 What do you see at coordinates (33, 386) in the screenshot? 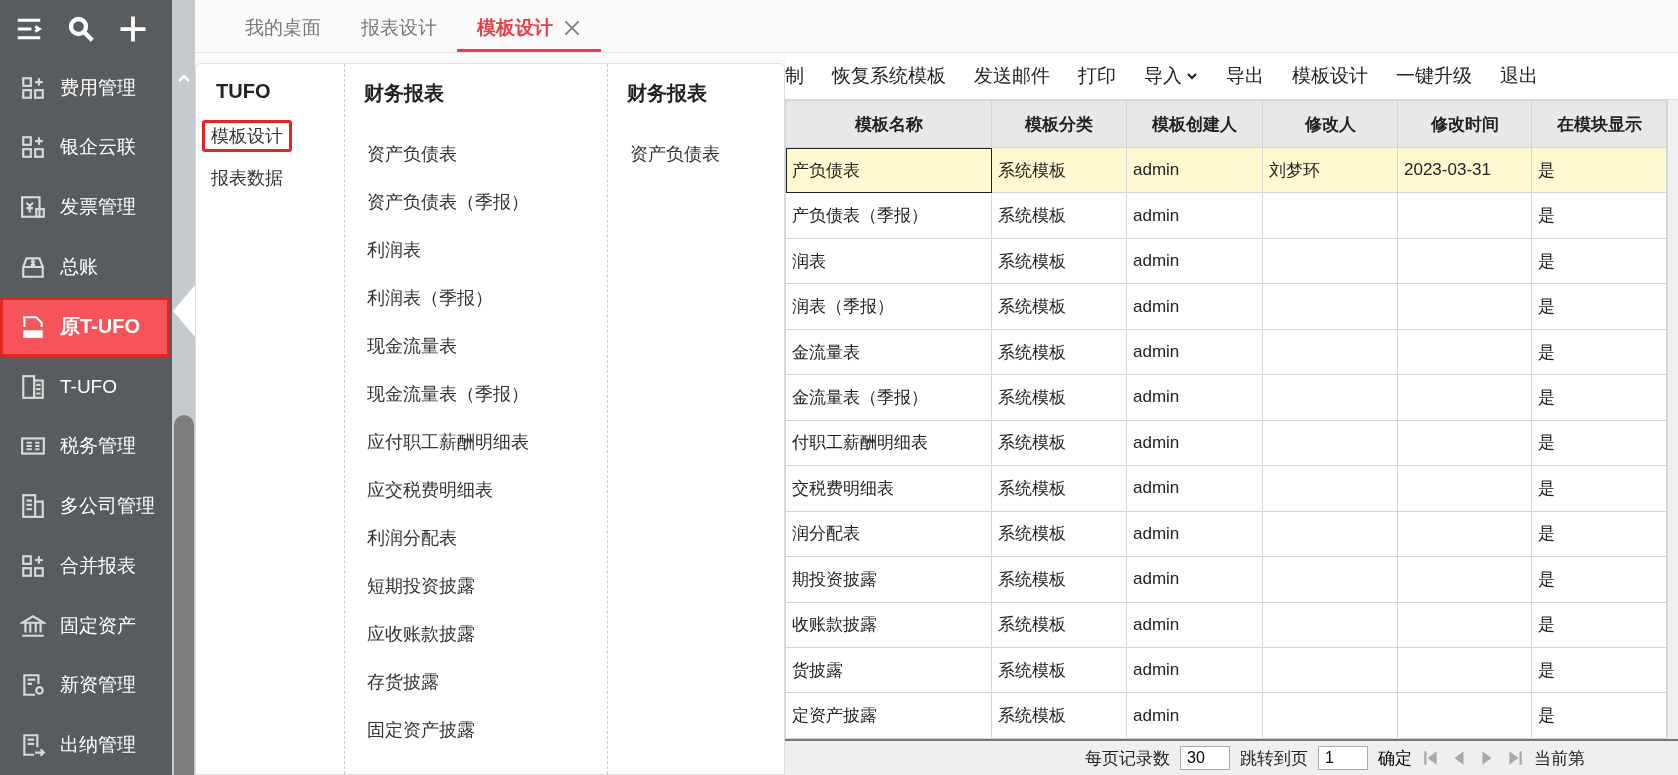
I see `building-icon` at bounding box center [33, 386].